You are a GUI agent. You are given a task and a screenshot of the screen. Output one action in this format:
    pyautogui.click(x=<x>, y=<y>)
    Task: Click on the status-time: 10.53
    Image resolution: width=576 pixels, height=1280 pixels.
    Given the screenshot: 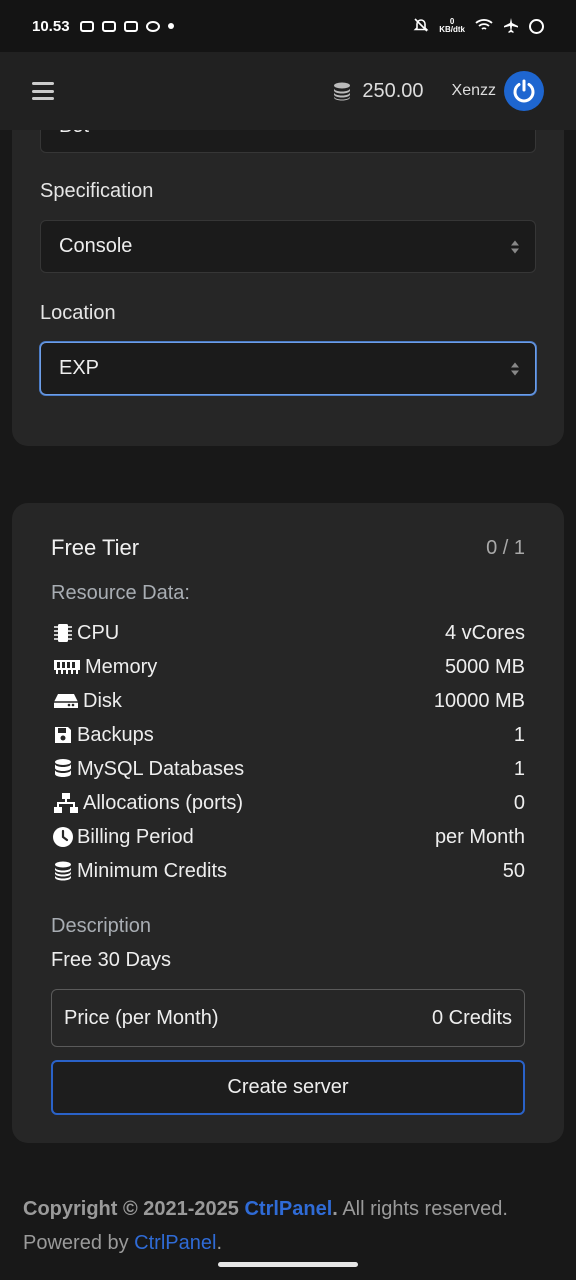 What is the action you would take?
    pyautogui.click(x=51, y=26)
    